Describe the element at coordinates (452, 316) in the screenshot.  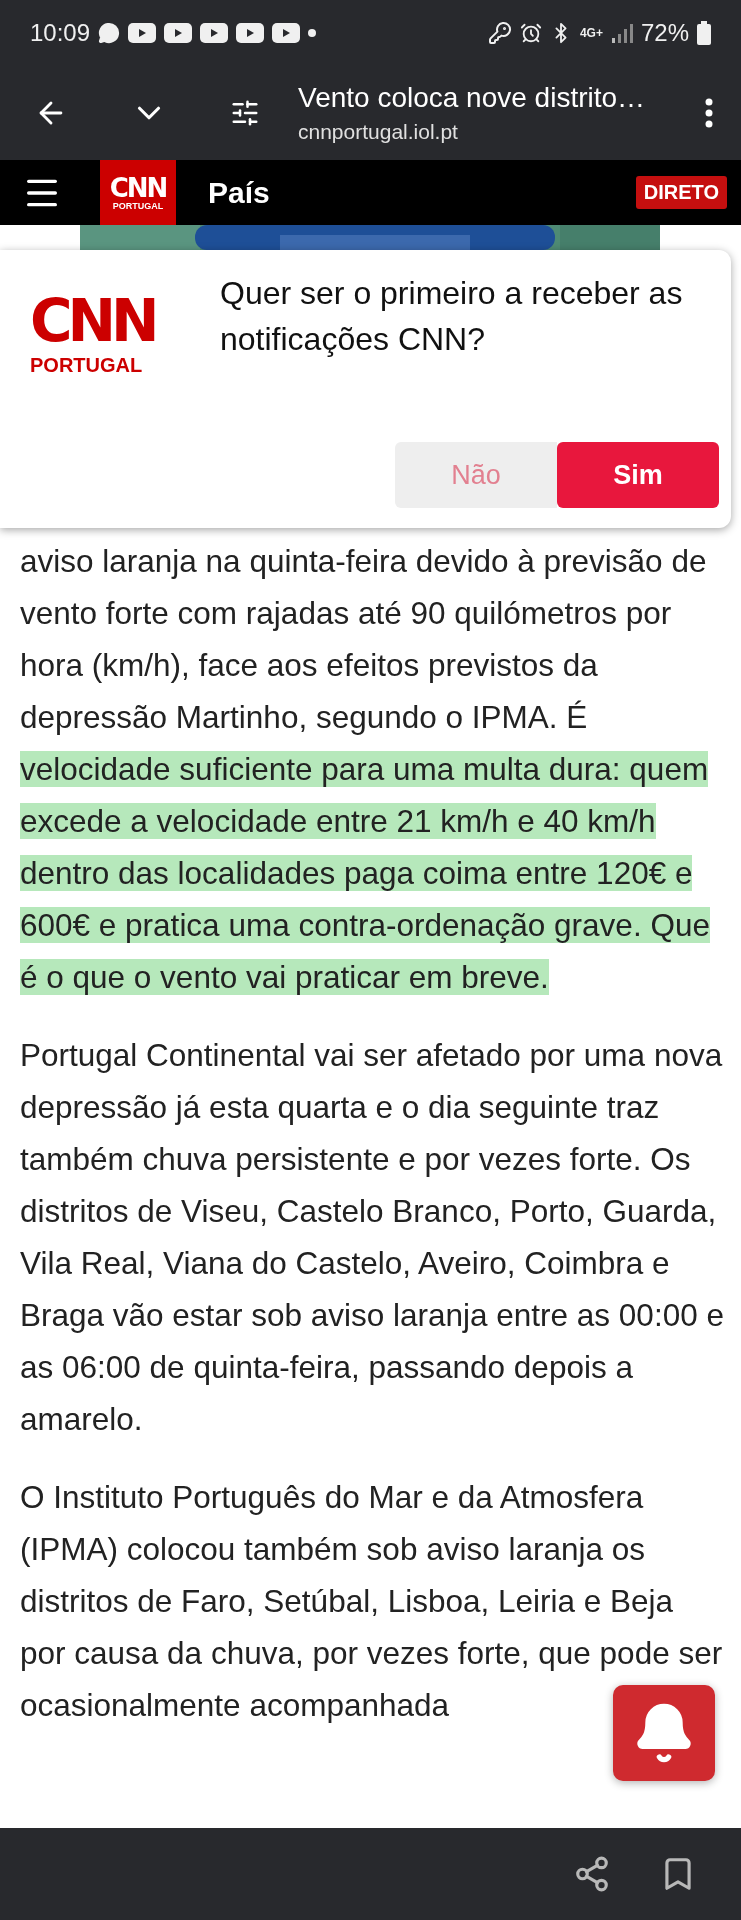
I see `dialog-question: Quer ser o primeiro a receber as notificações CNN?` at that location.